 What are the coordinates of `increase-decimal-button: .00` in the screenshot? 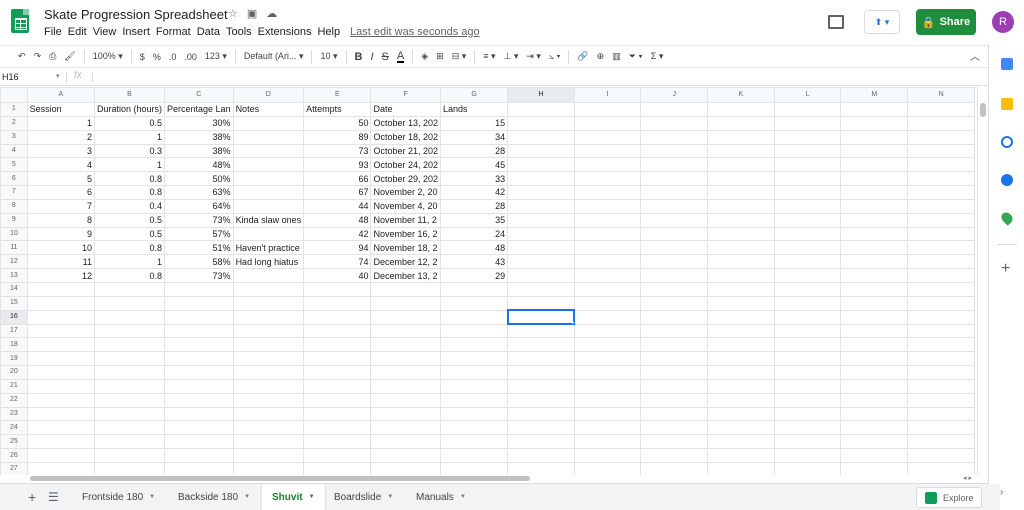 It's located at (190, 57).